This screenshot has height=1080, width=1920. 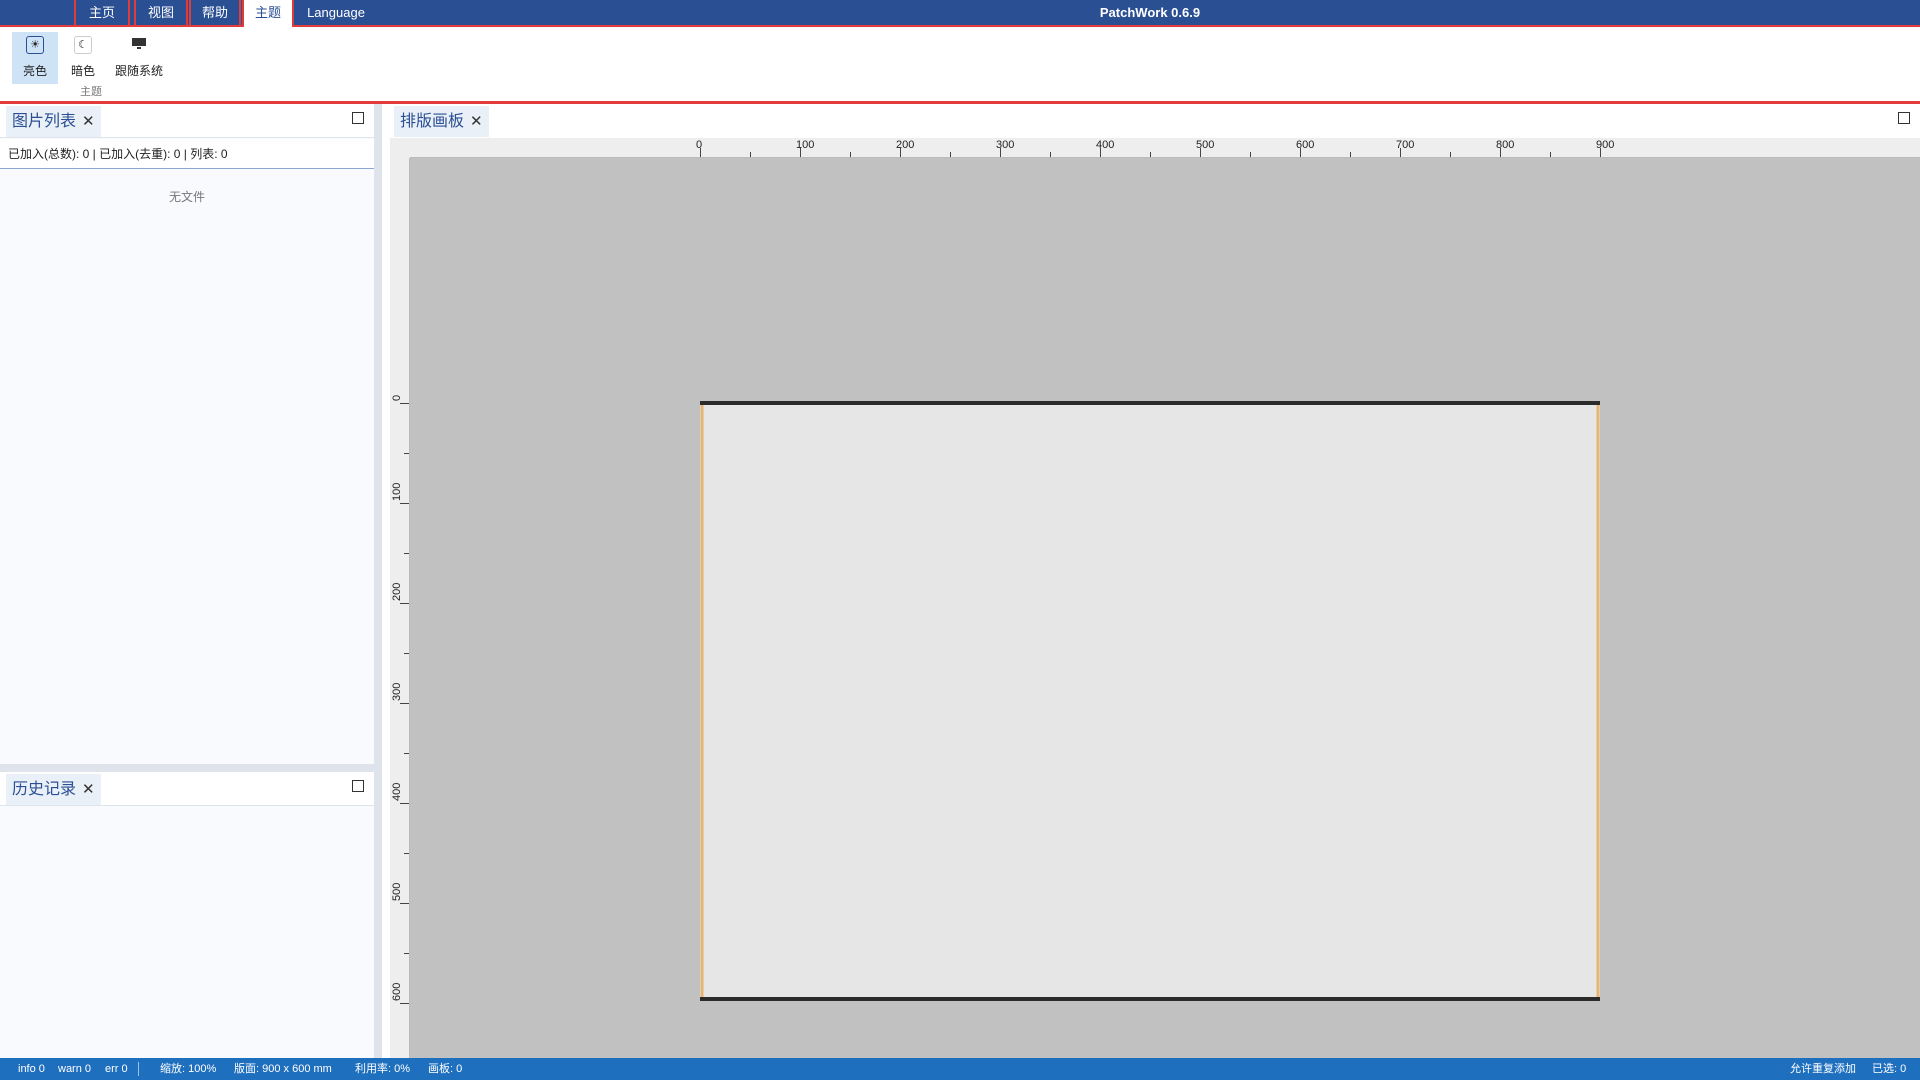 What do you see at coordinates (35, 45) in the screenshot?
I see `sun-icon: ☀` at bounding box center [35, 45].